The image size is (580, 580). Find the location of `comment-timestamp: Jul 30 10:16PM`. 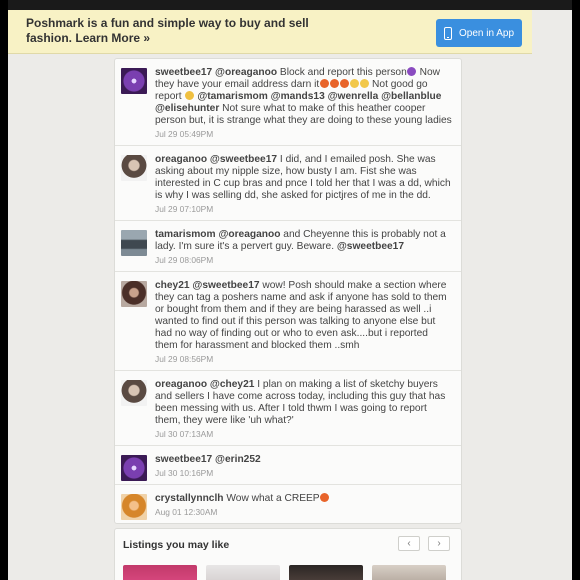

comment-timestamp: Jul 30 10:16PM is located at coordinates (184, 473).